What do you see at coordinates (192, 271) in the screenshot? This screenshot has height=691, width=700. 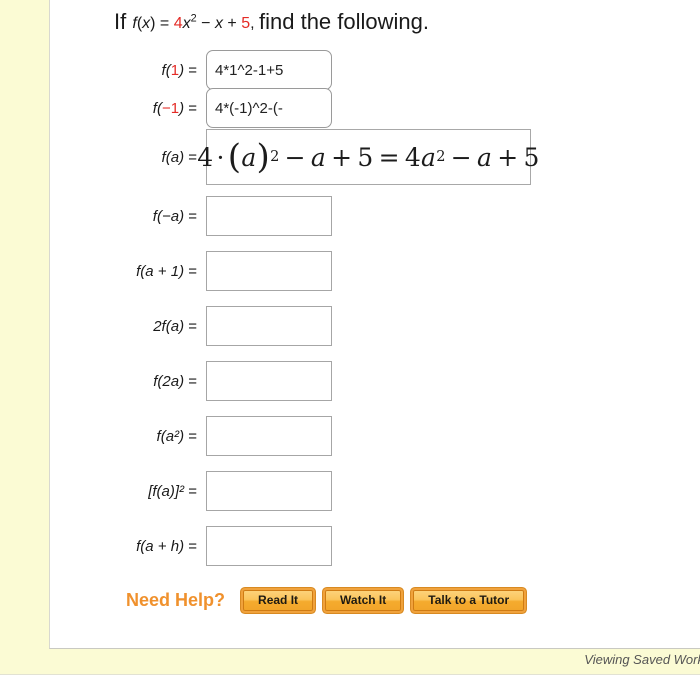 I see `row5-equals: =` at bounding box center [192, 271].